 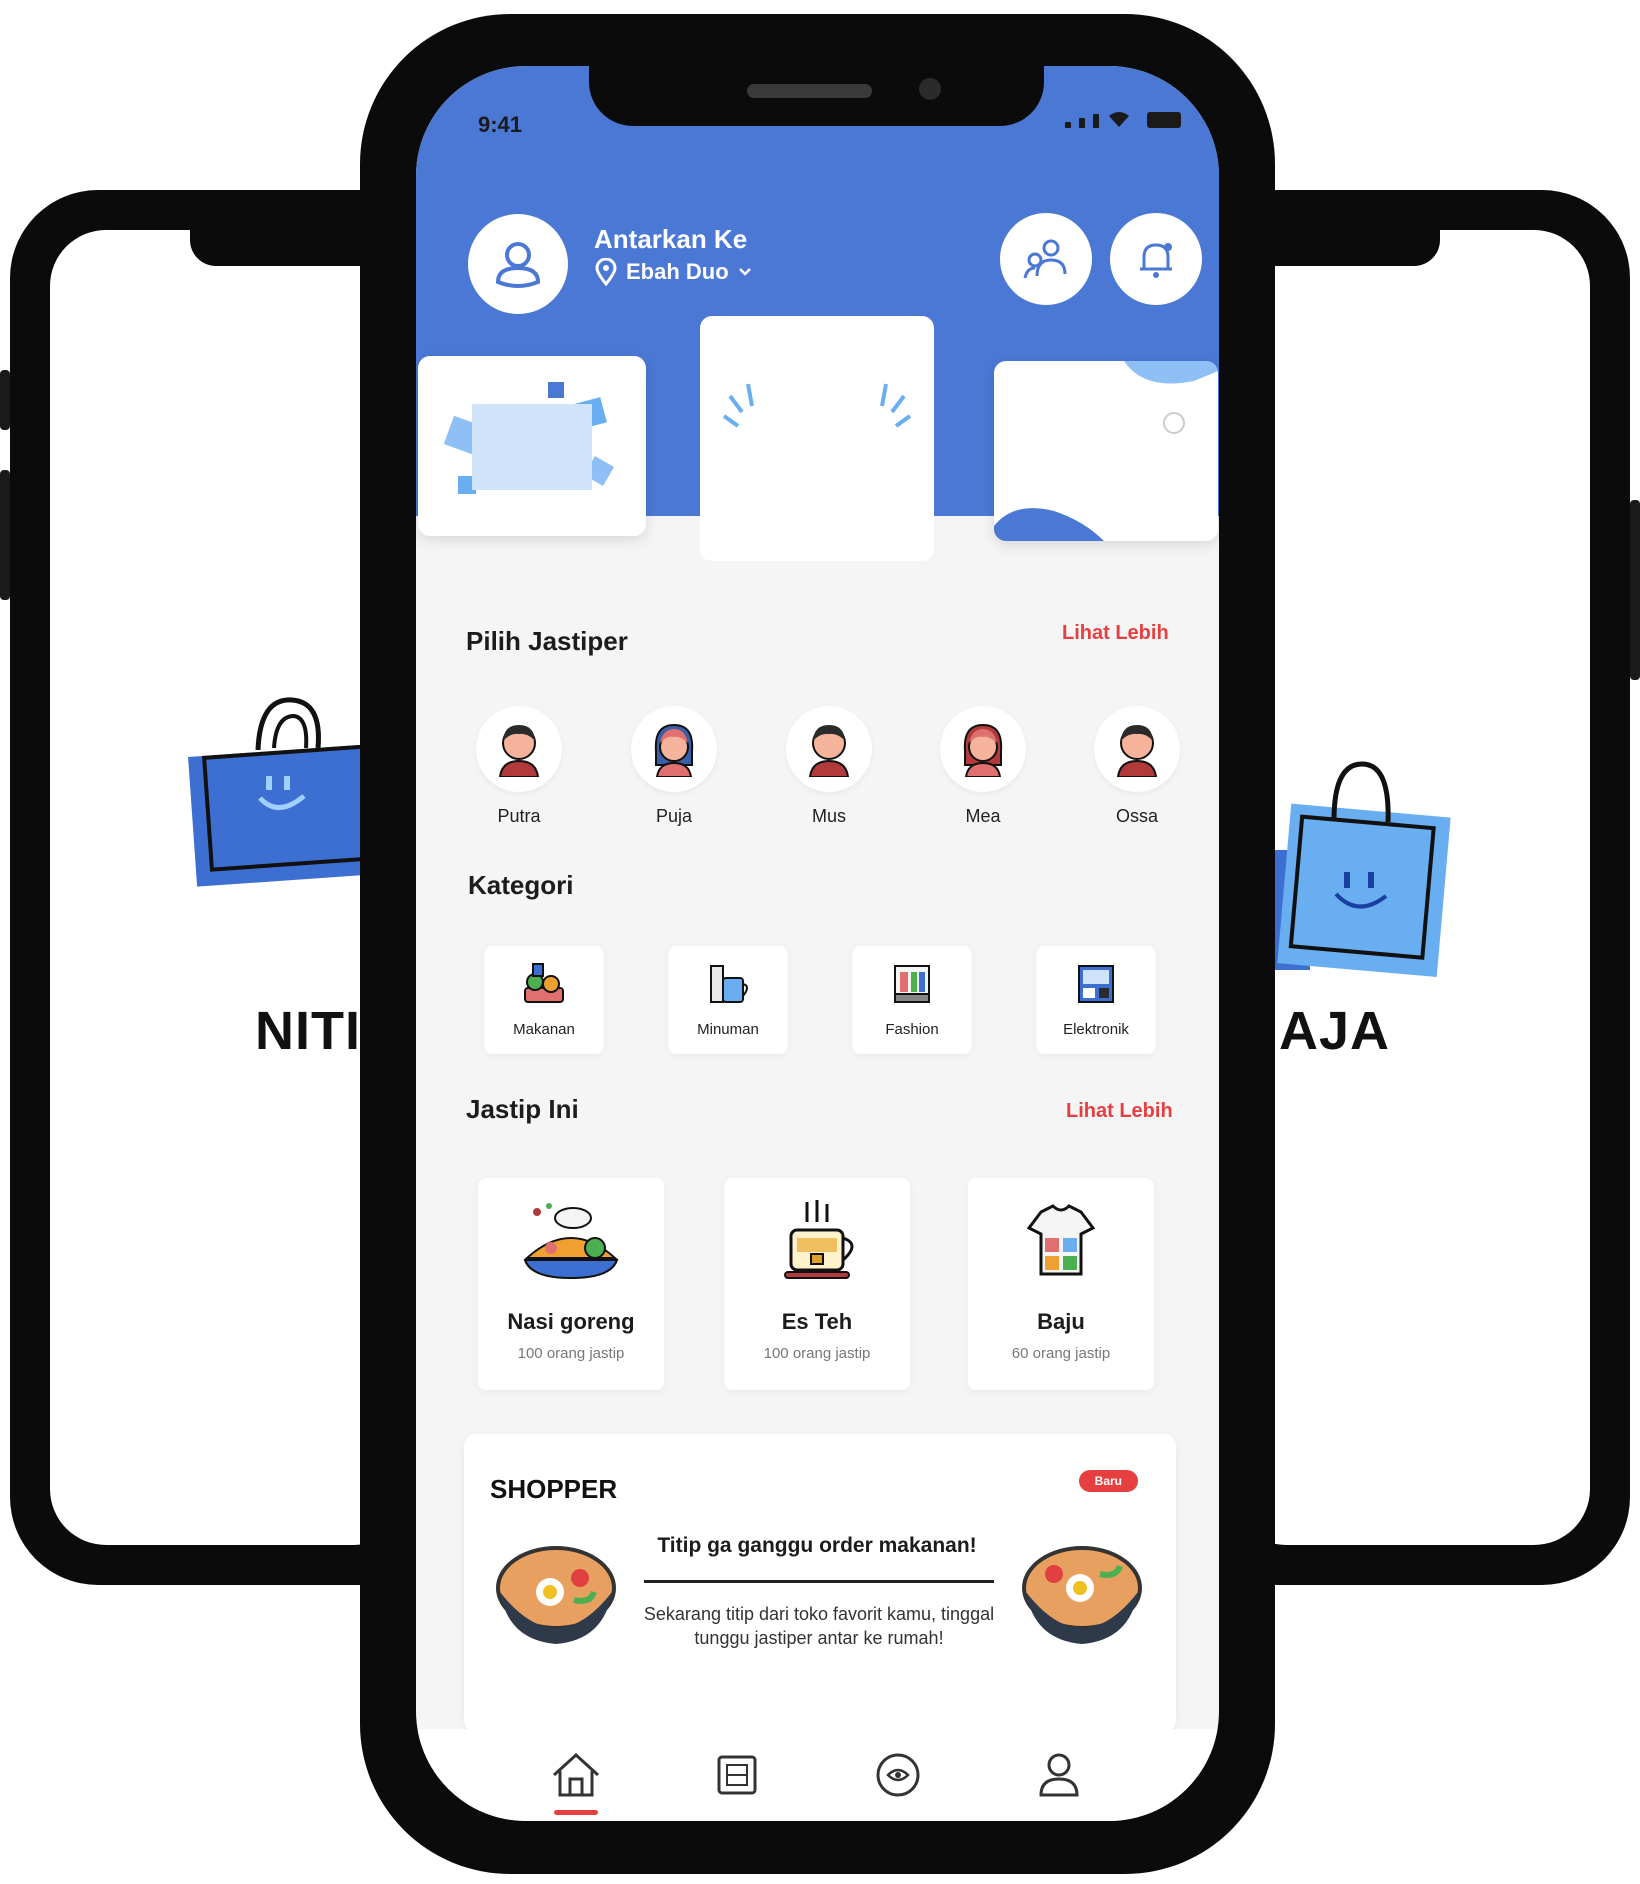 I want to click on wave-decoration, so click(x=1106, y=451).